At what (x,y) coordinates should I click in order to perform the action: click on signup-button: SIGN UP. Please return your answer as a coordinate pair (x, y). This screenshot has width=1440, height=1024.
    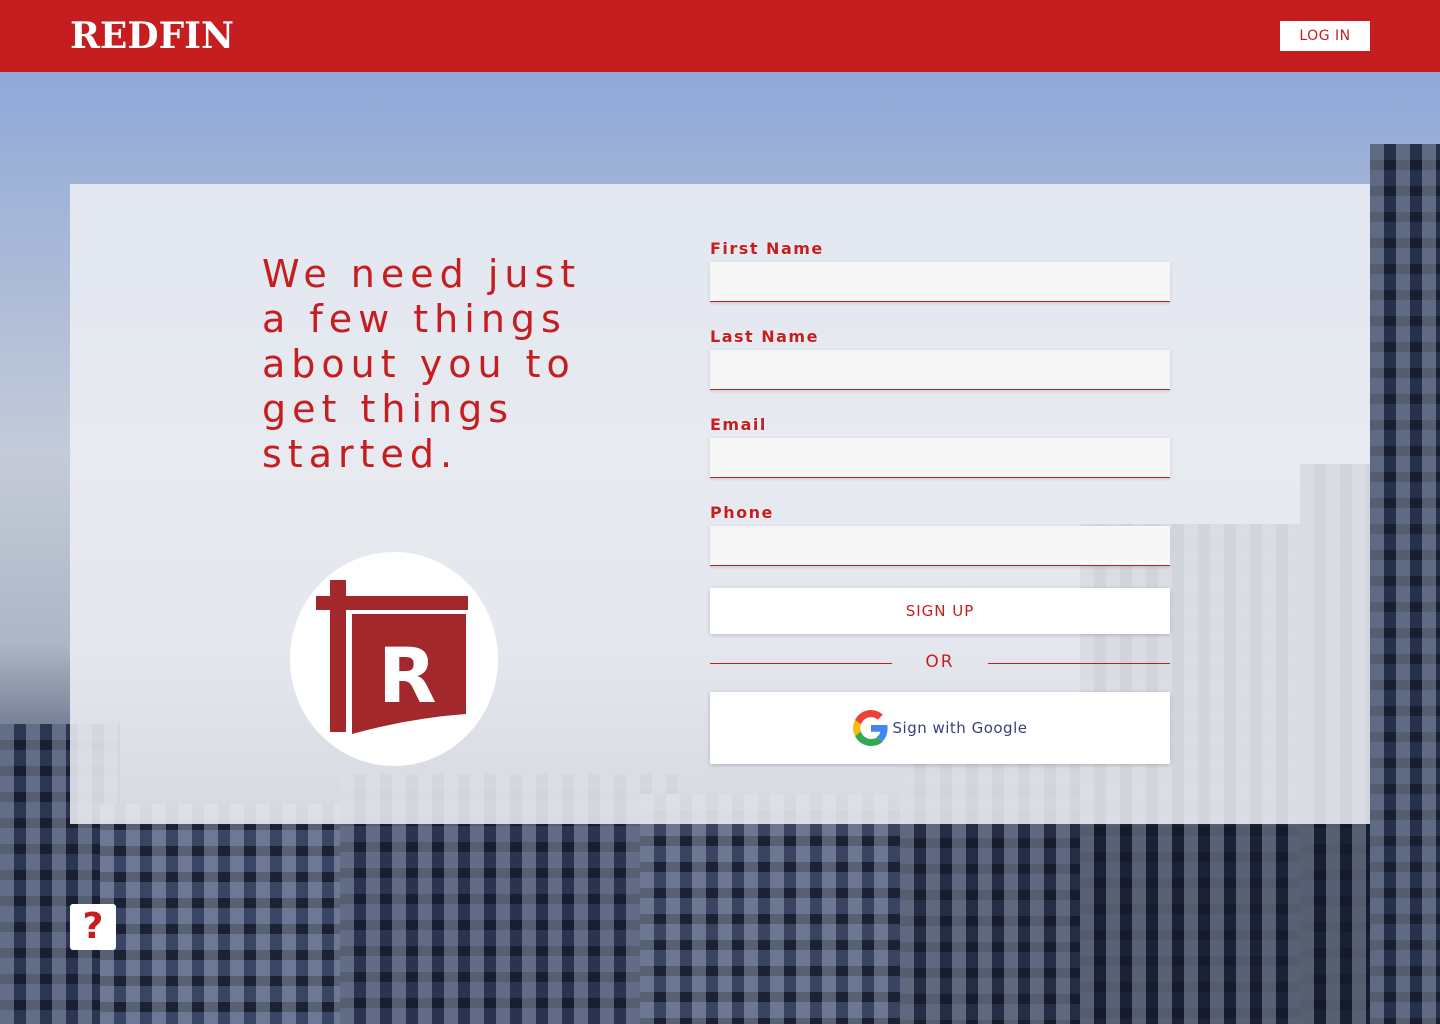
    Looking at the image, I should click on (940, 611).